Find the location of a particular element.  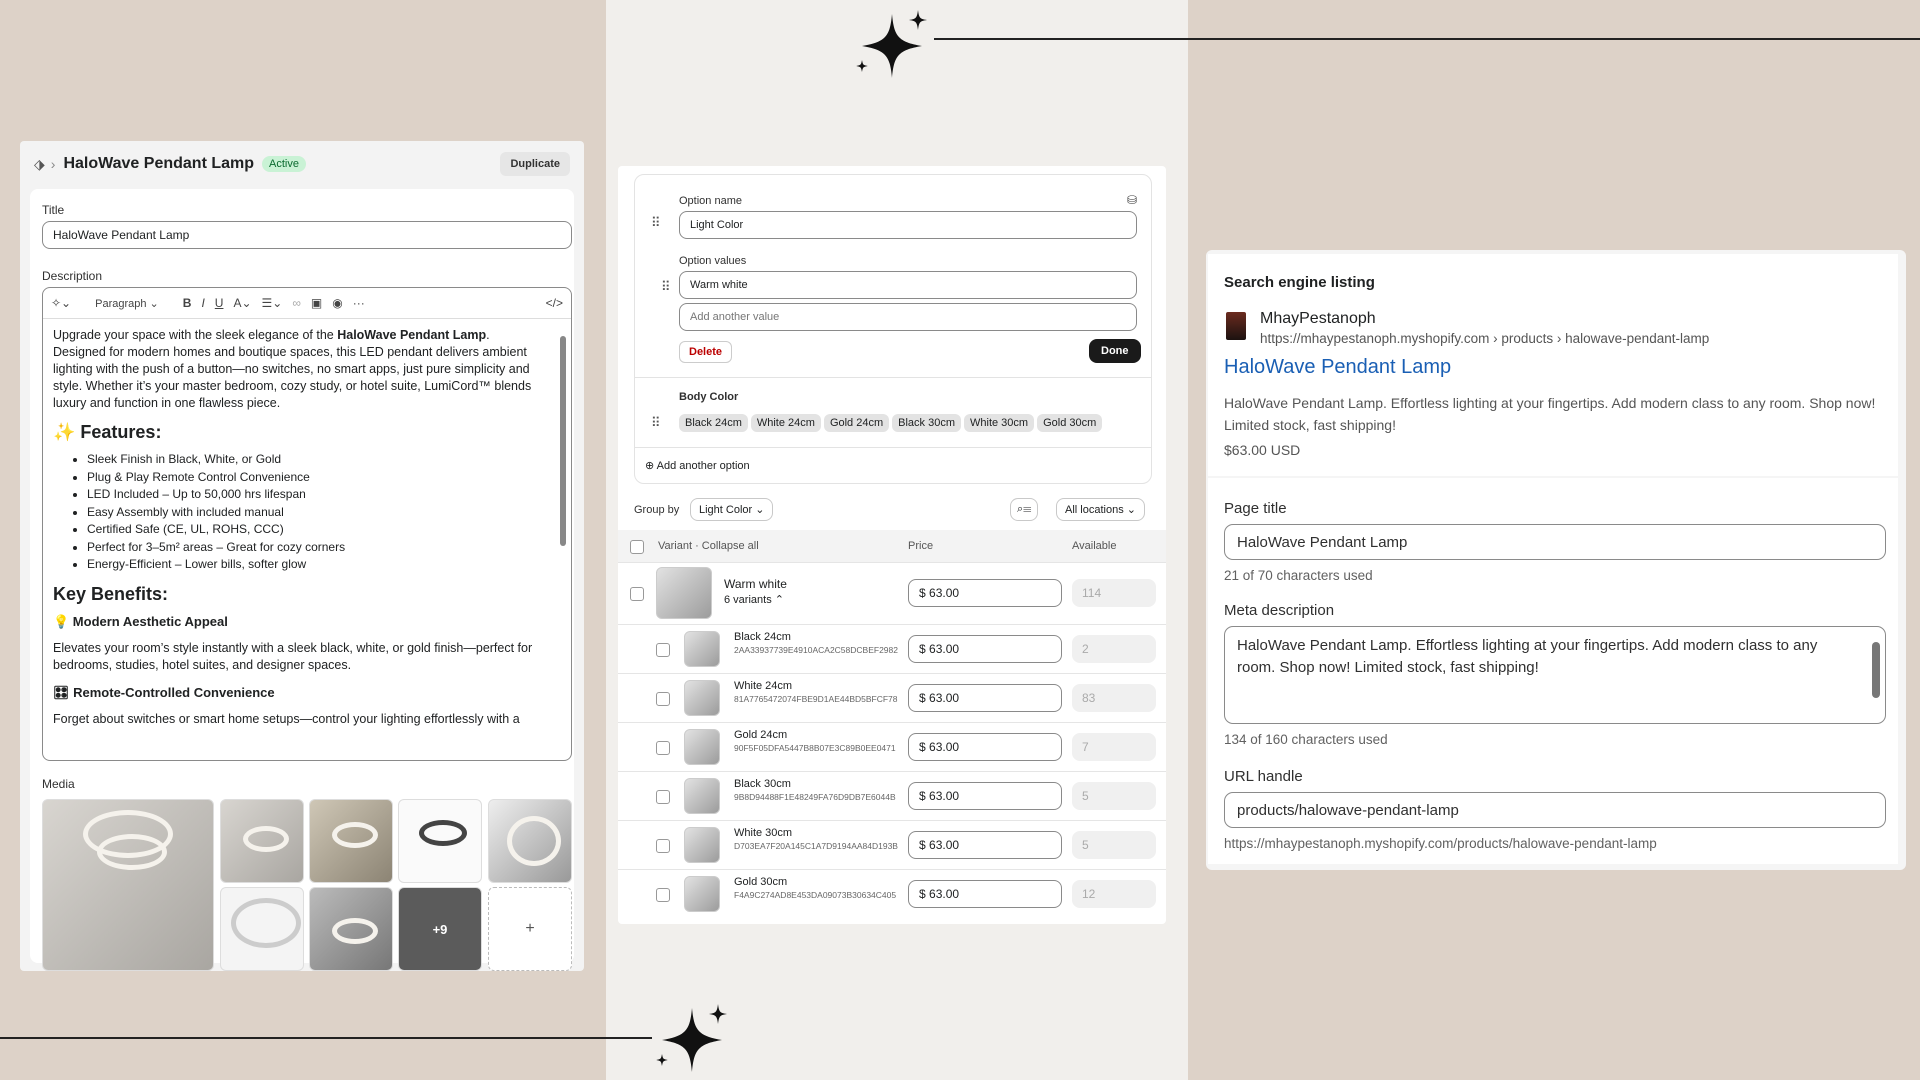

title-input: HaloWave Pendant Lamp is located at coordinates (307, 235).